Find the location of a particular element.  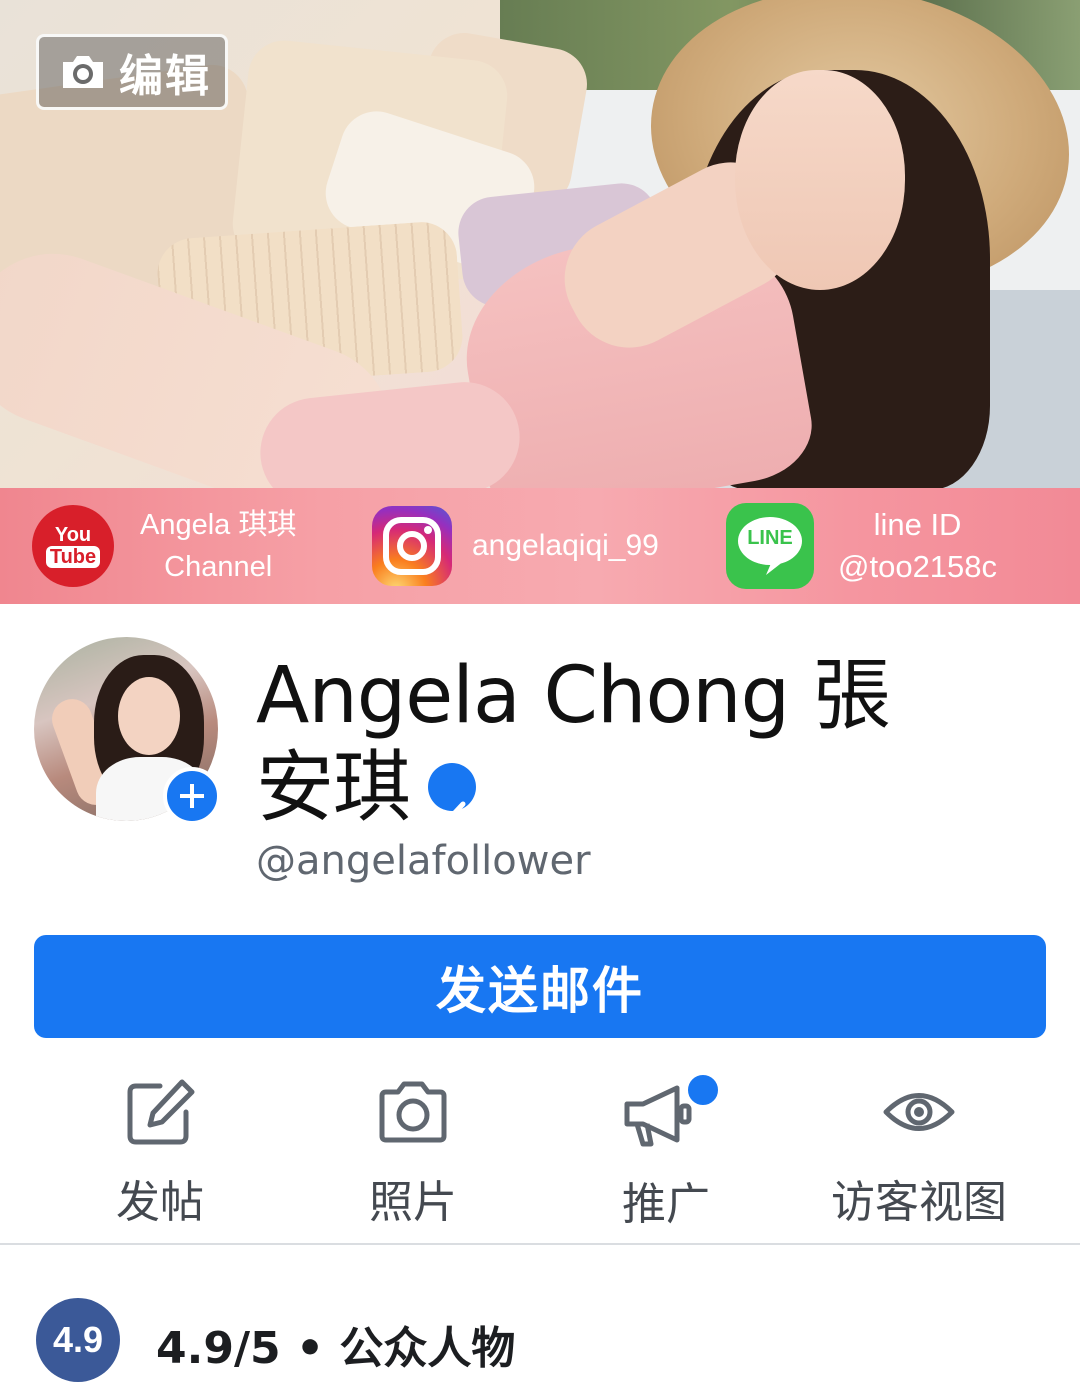

action-promote-label: 推广 is located at coordinates (666, 1204).